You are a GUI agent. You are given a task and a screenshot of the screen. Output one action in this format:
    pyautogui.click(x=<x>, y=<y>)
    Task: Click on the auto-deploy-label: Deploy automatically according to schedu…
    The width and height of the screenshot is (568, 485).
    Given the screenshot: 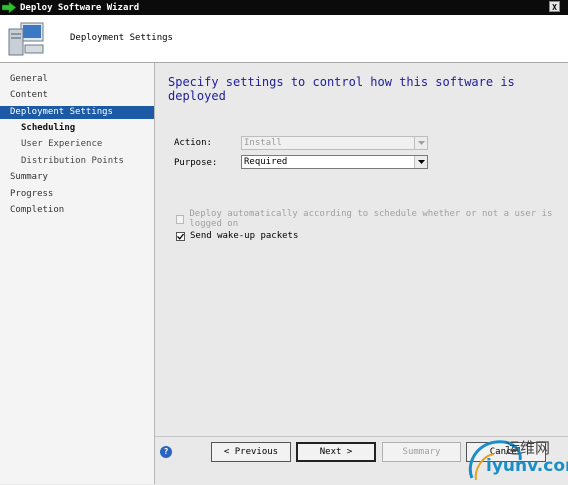 What is the action you would take?
    pyautogui.click(x=371, y=219)
    